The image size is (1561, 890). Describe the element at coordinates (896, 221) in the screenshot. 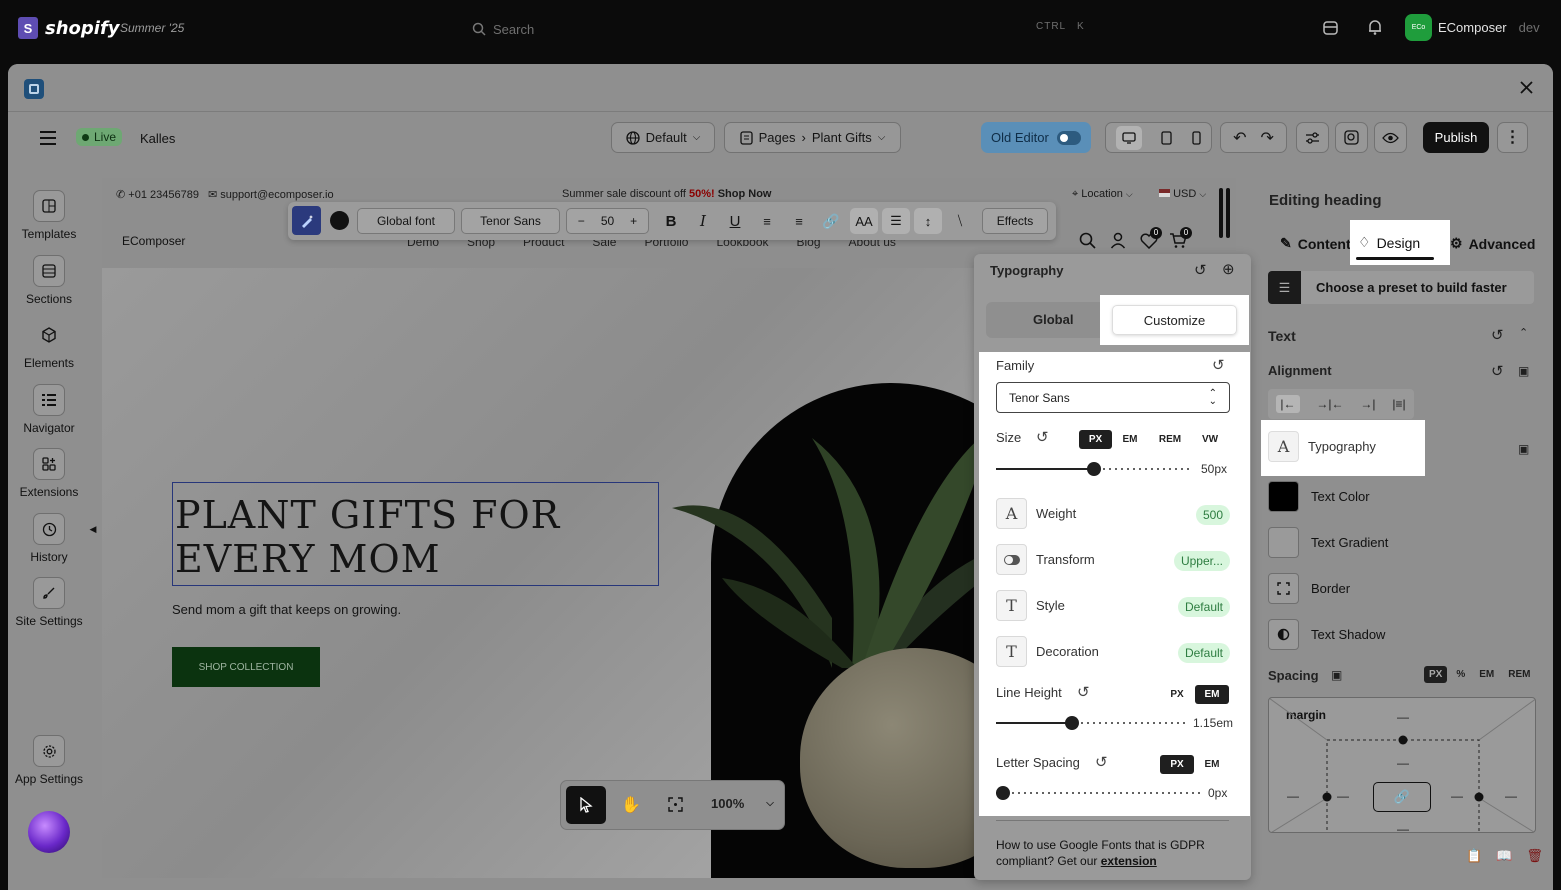

I see `align-left-icon: ☰` at that location.